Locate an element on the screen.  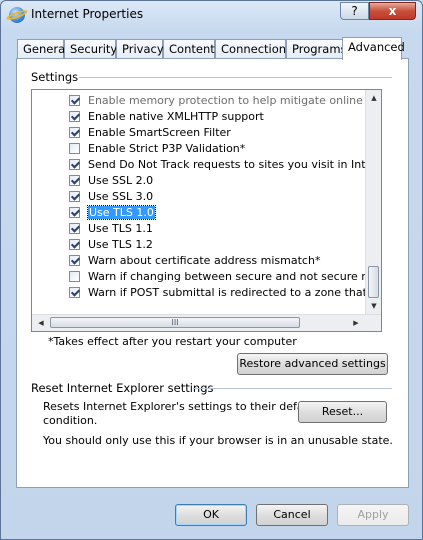
setting-item: Enable native XMLHTTP support is located at coordinates (199, 117).